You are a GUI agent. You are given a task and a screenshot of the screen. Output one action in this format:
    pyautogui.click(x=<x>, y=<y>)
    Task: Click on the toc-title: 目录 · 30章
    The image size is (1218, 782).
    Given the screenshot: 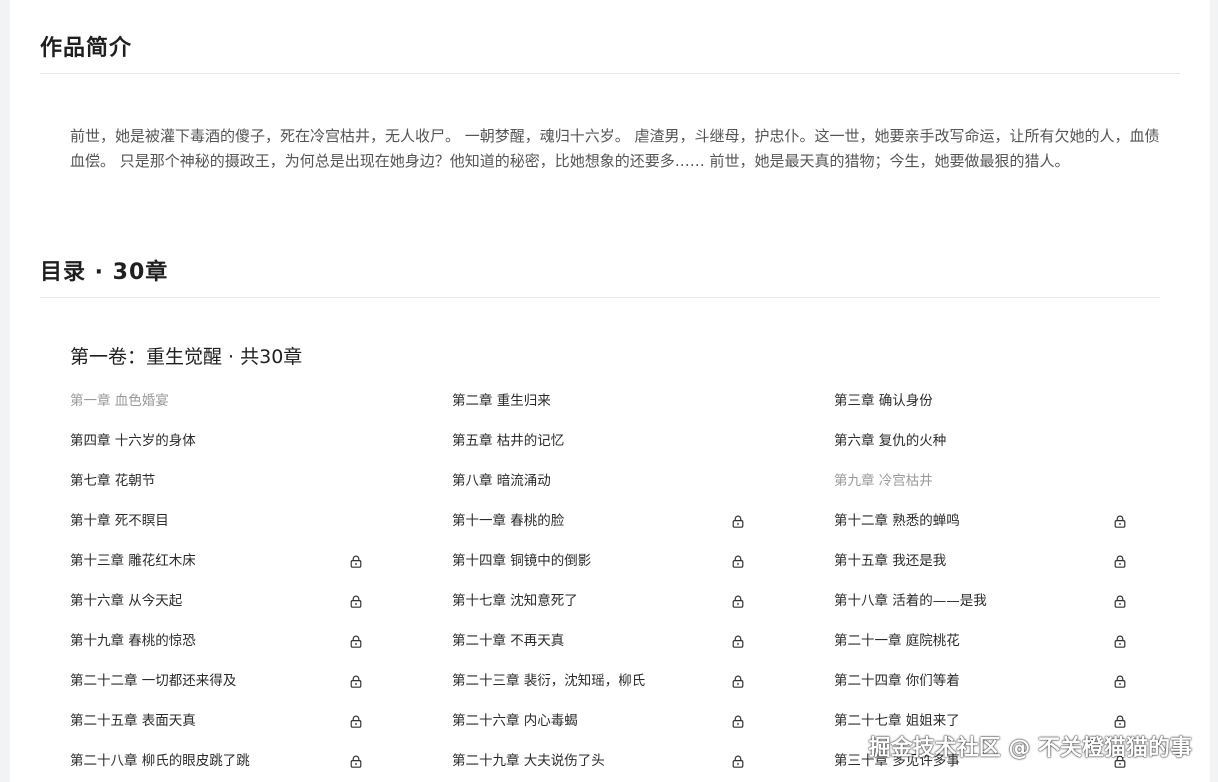 What is the action you would take?
    pyautogui.click(x=104, y=272)
    